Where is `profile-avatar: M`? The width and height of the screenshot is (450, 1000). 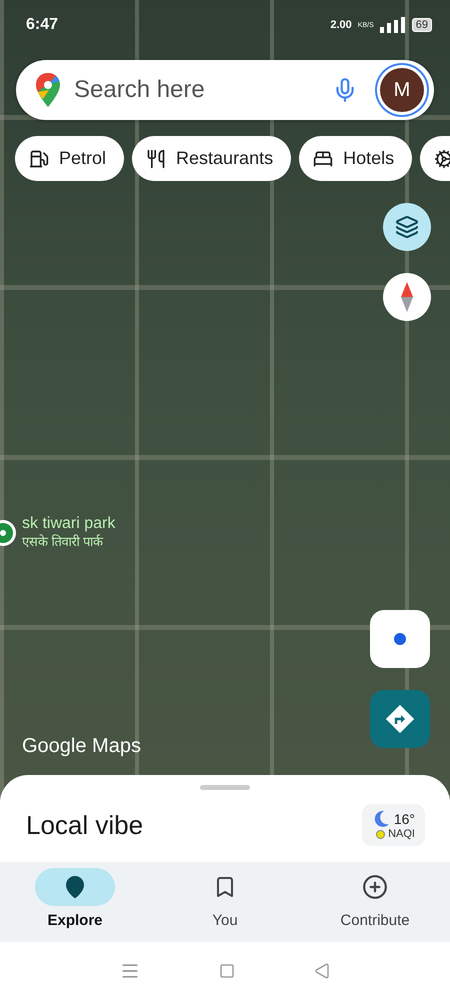 profile-avatar: M is located at coordinates (402, 90).